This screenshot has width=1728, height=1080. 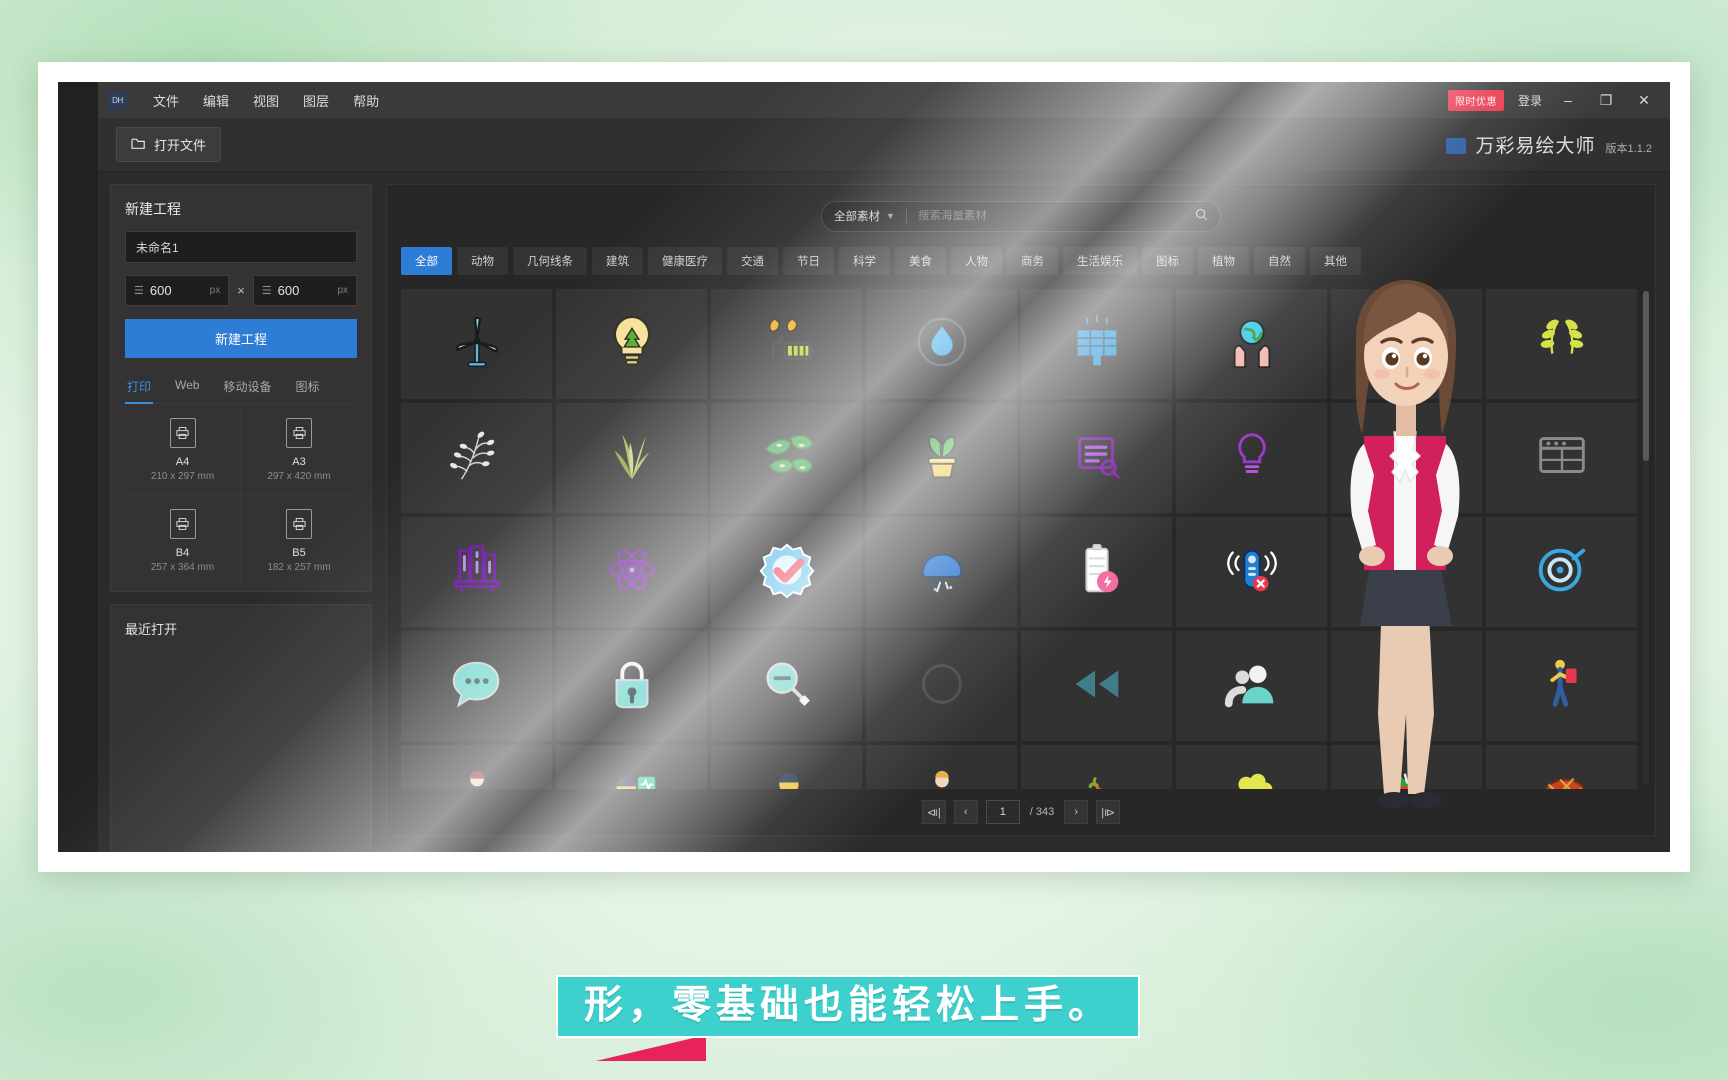 What do you see at coordinates (266, 291) in the screenshot?
I see `height-icon: ☰` at bounding box center [266, 291].